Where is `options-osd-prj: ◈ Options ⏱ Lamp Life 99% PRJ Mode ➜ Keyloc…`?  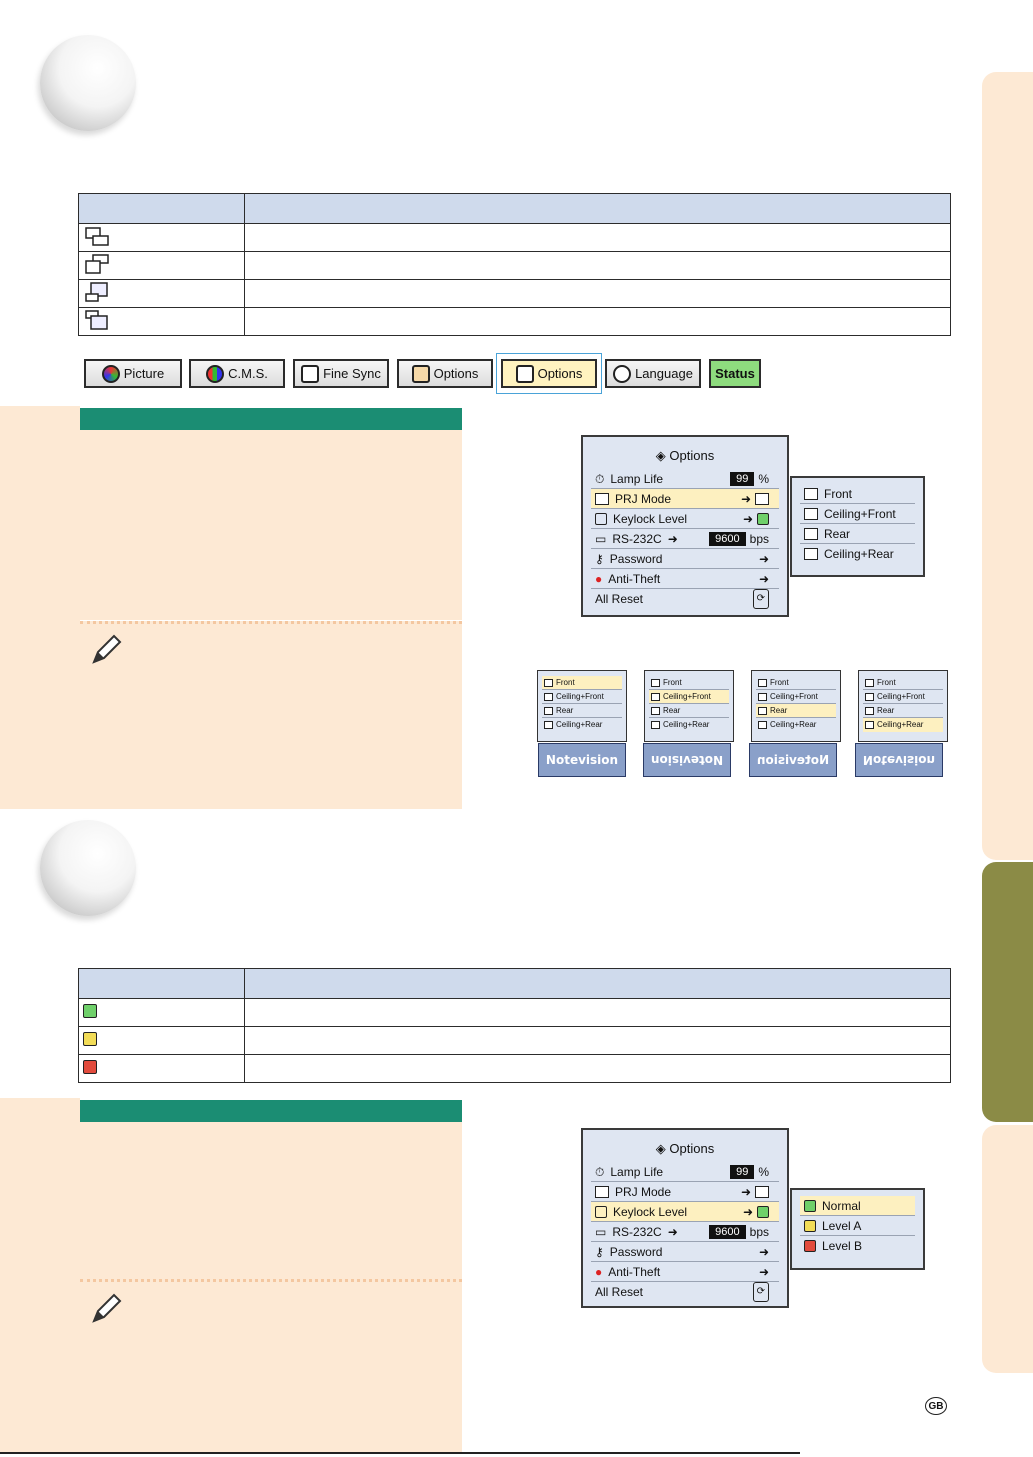 options-osd-prj: ◈ Options ⏱ Lamp Life 99% PRJ Mode ➜ Keyloc… is located at coordinates (685, 526).